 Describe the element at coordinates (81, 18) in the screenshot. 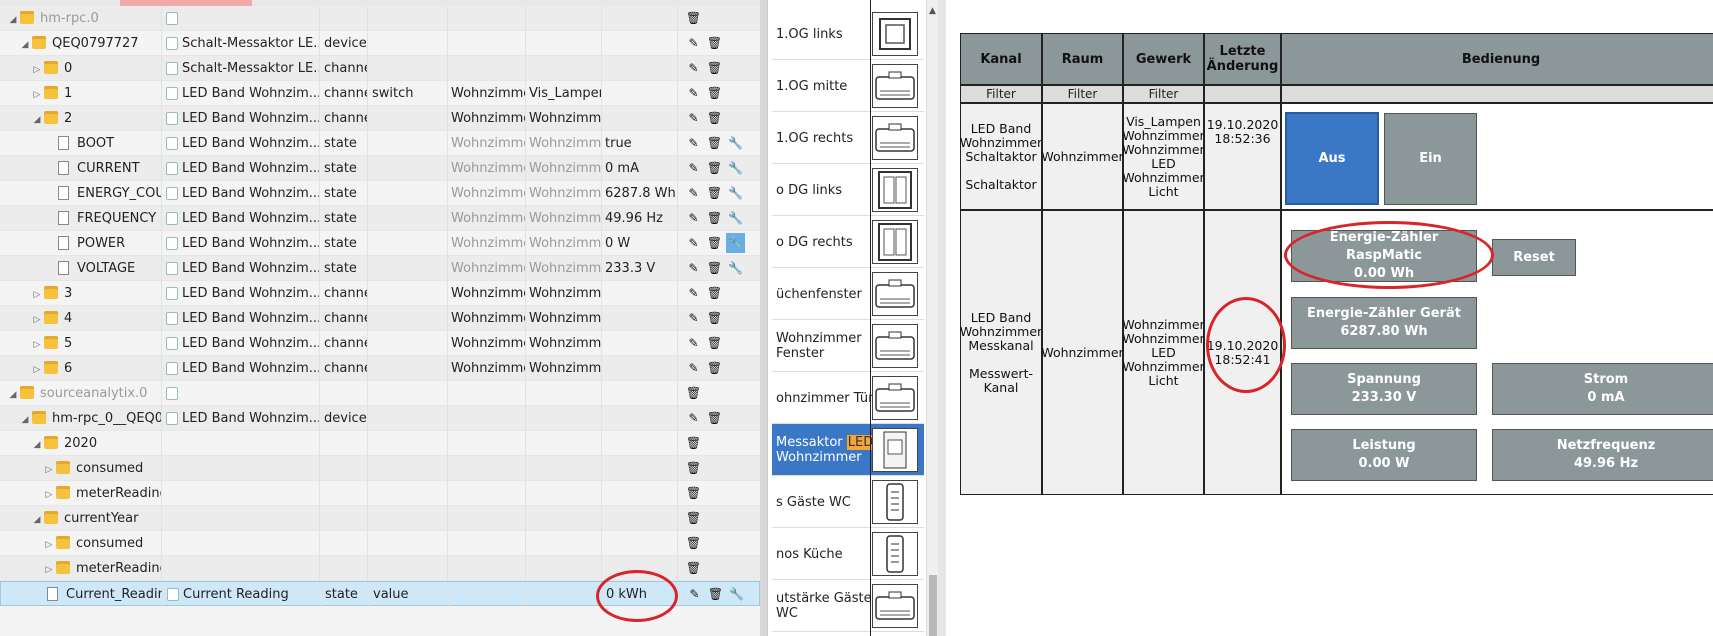

I see `tree-name-cell: ◢ hm-rpc.0` at that location.